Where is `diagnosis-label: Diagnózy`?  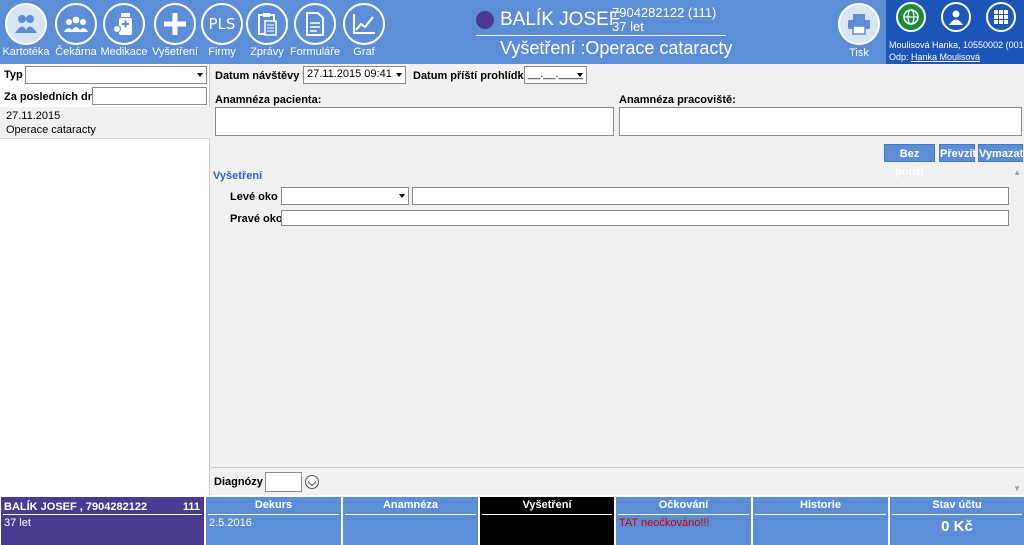 diagnosis-label: Diagnózy is located at coordinates (238, 482).